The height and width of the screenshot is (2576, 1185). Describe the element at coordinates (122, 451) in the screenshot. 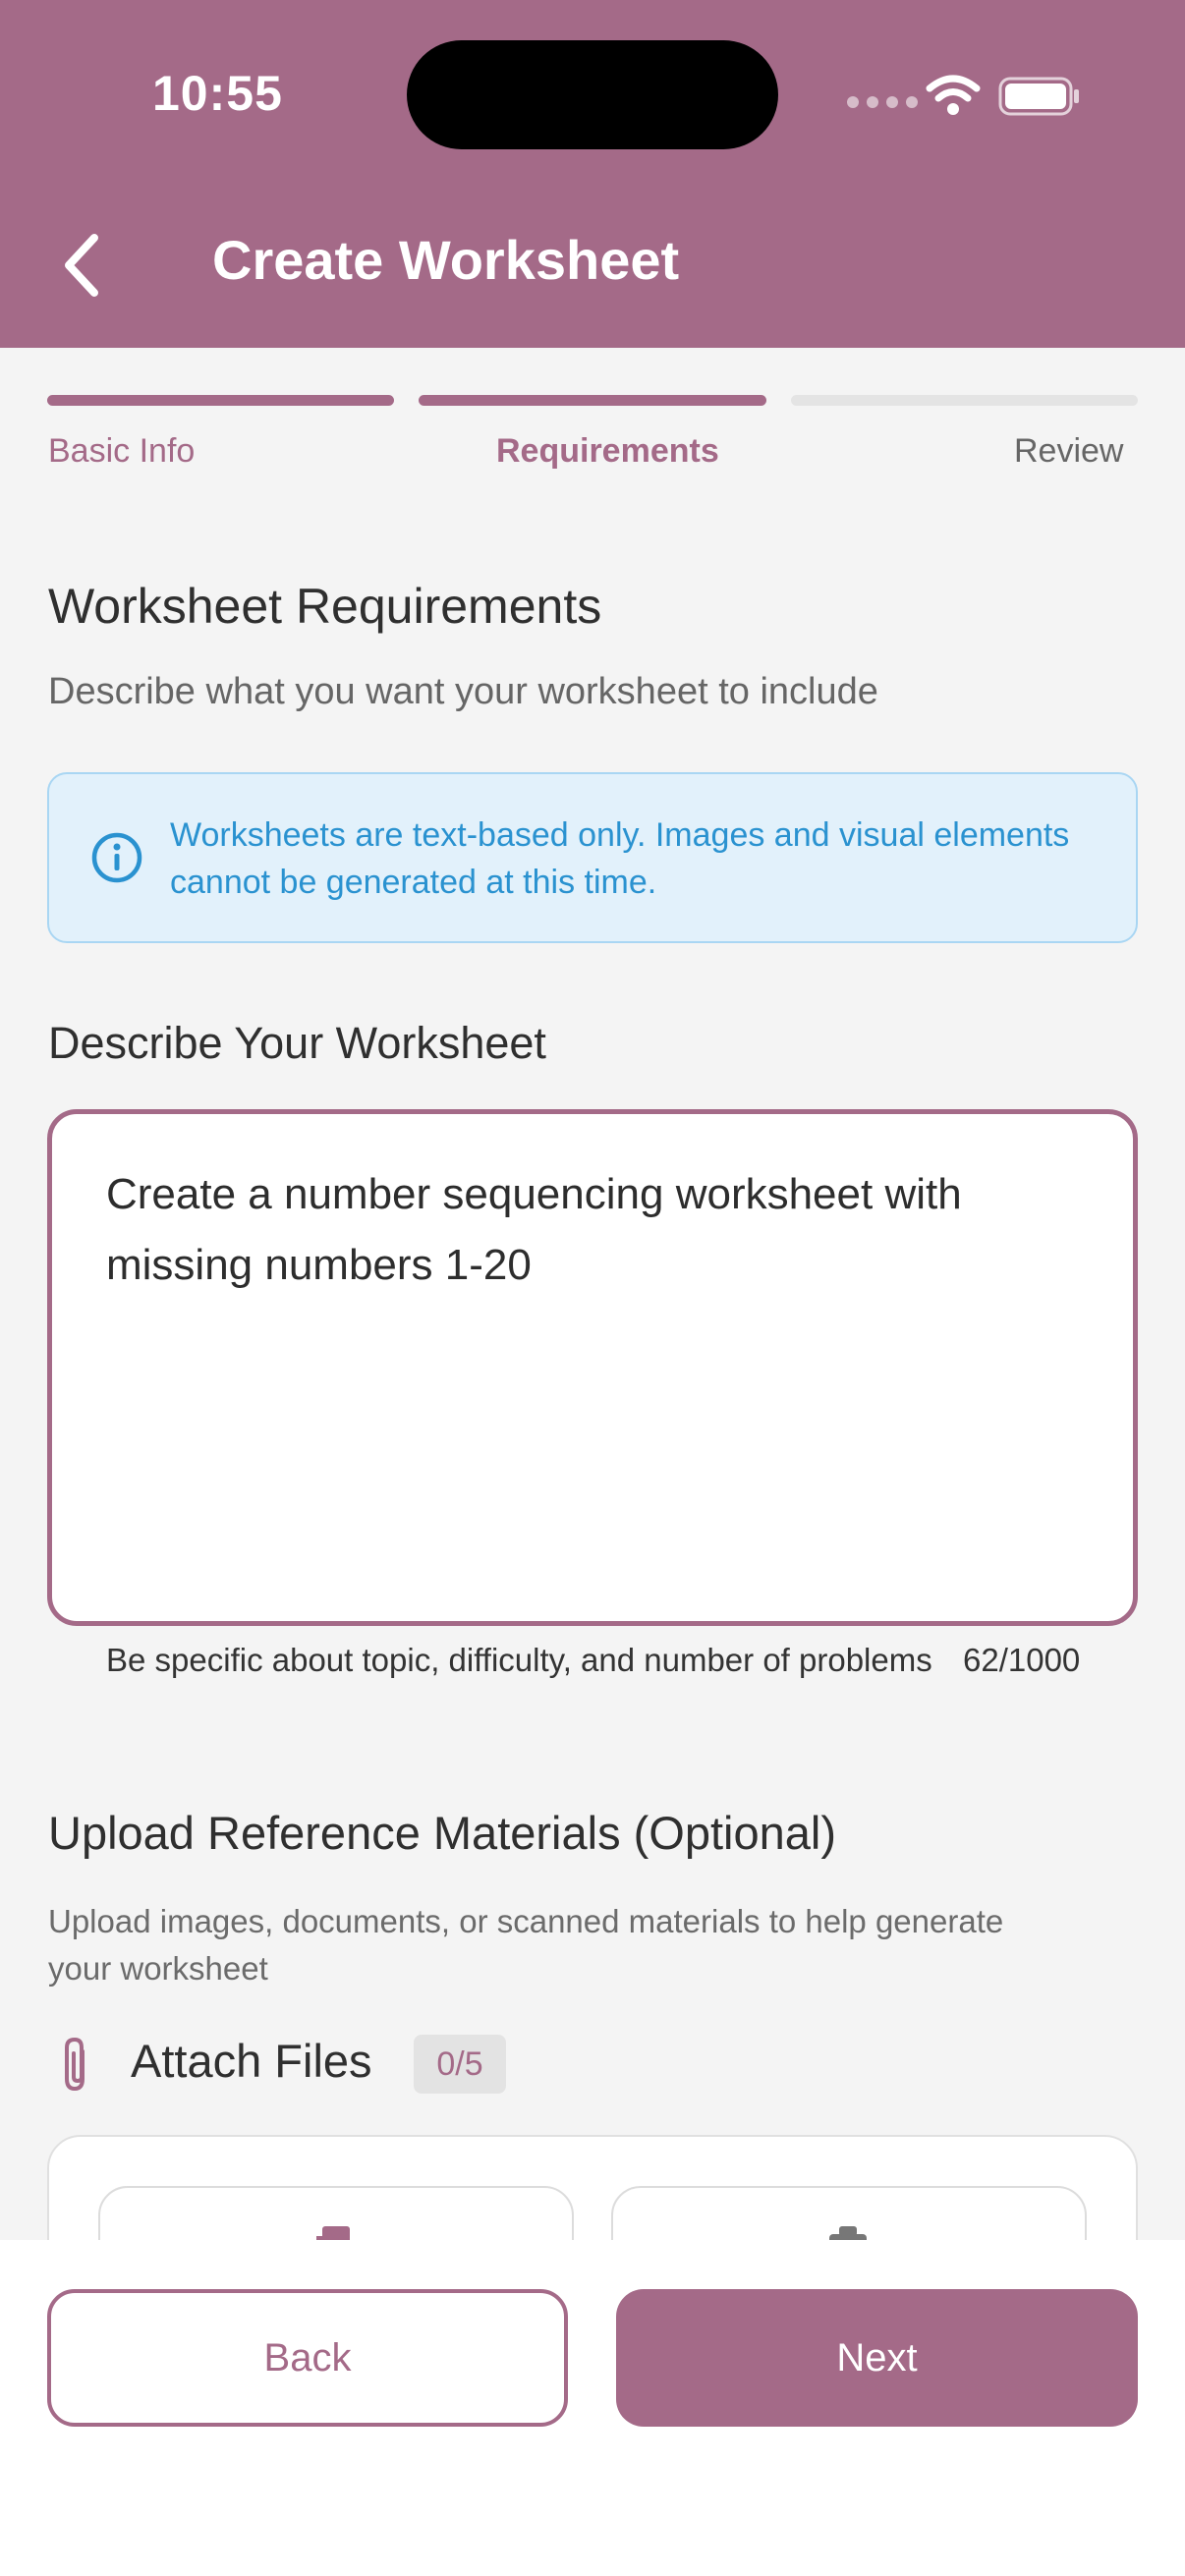

I see `step-label-basic-info: Basic Info` at that location.